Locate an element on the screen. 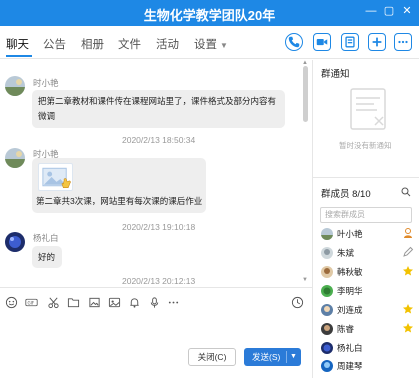 The image size is (419, 378). screen-share-icon is located at coordinates (350, 42).